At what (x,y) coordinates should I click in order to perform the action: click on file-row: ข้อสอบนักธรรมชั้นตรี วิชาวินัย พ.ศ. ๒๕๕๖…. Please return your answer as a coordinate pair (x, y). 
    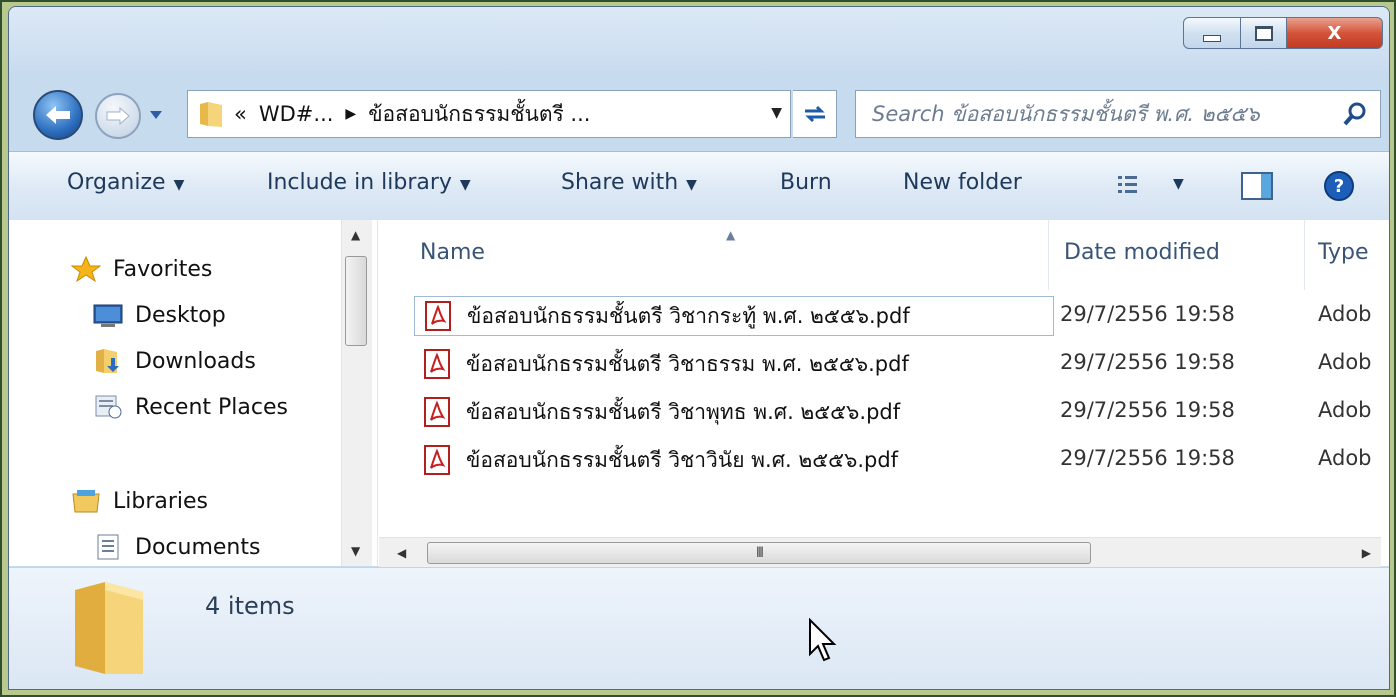
    Looking at the image, I should click on (901, 460).